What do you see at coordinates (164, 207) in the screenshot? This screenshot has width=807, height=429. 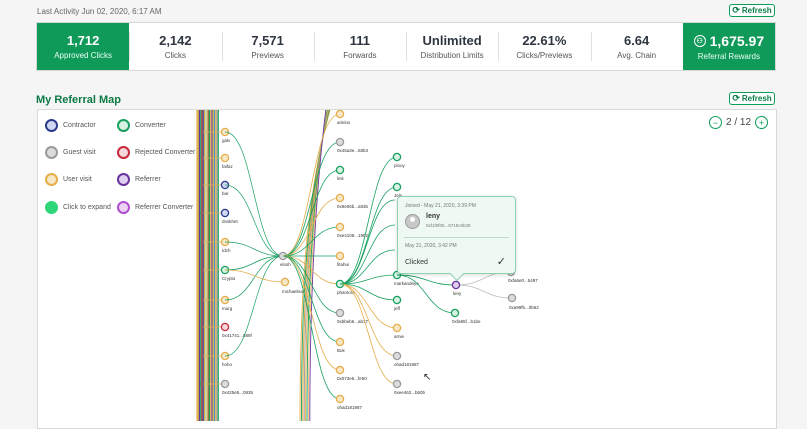 I see `legend-label: Referrer Converter` at bounding box center [164, 207].